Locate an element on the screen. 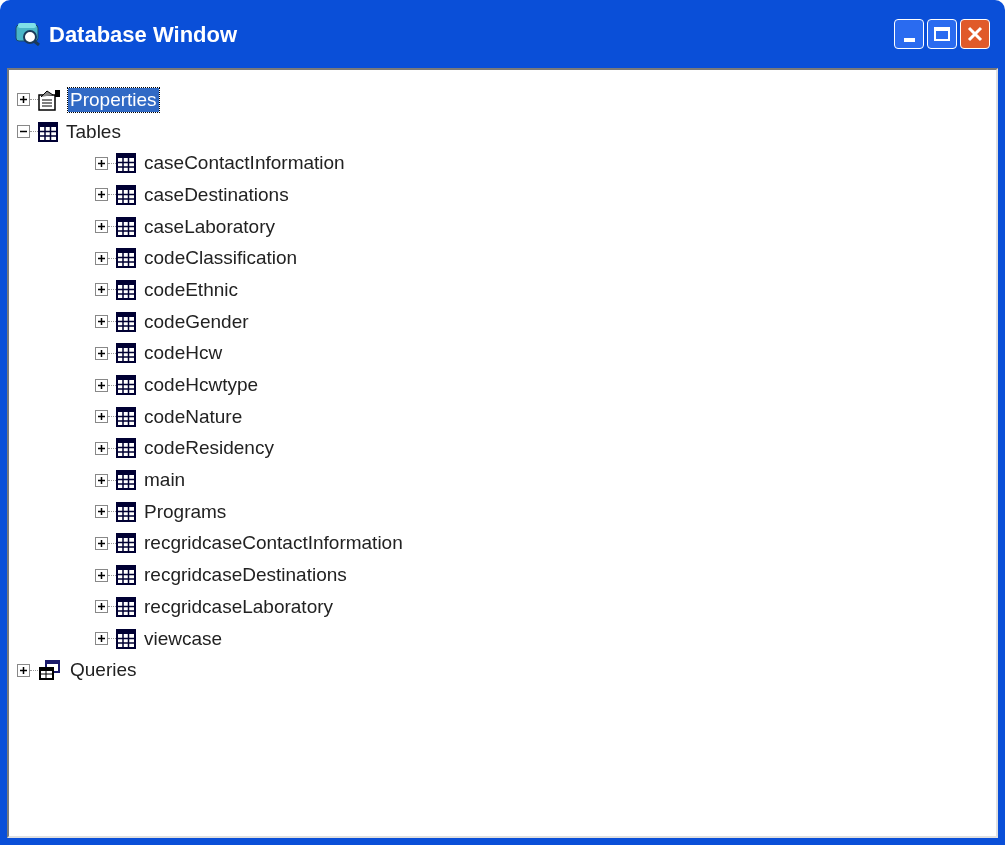 This screenshot has height=845, width=1005. minimize-button is located at coordinates (909, 34).